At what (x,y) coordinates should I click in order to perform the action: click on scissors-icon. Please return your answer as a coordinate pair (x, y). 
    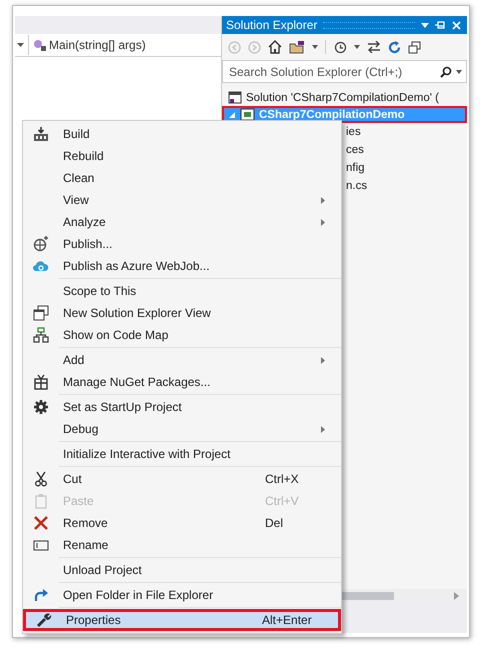
    Looking at the image, I should click on (41, 479).